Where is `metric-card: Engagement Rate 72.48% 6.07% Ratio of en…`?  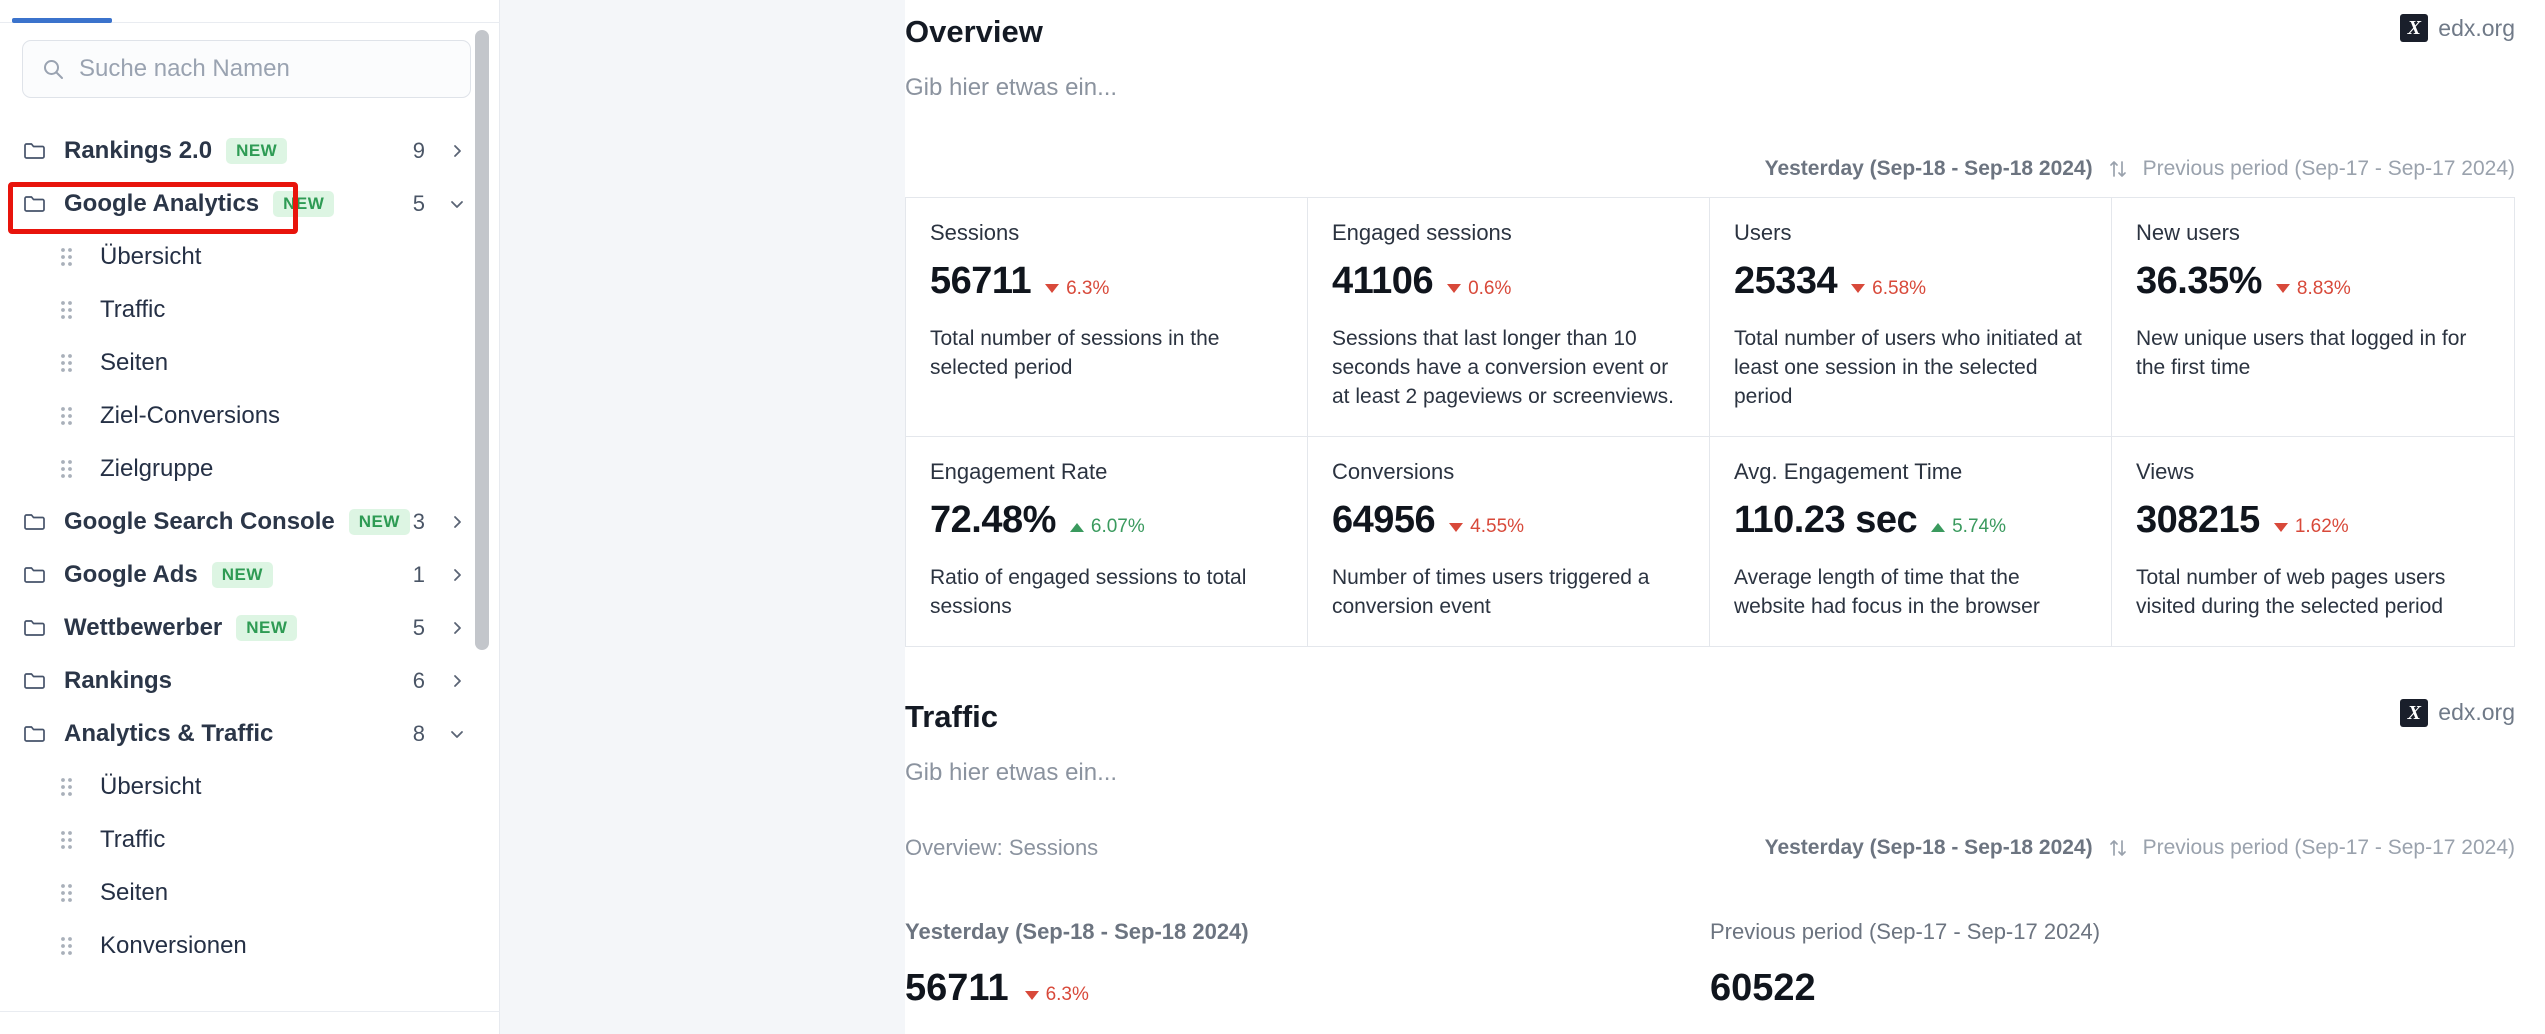 metric-card: Engagement Rate 72.48% 6.07% Ratio of en… is located at coordinates (1107, 541).